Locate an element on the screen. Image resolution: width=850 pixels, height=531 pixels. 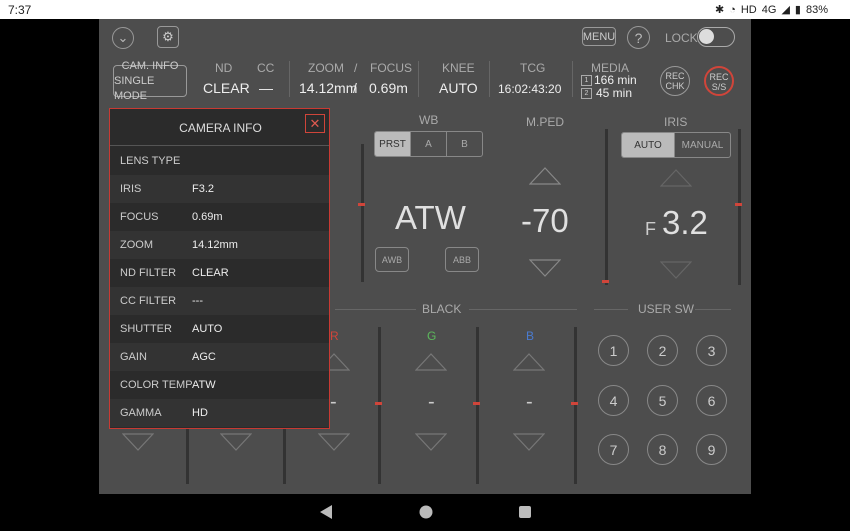
cam-info-mode-button: CAM. INFO SINGLE MODE is located at coordinates (150, 81).